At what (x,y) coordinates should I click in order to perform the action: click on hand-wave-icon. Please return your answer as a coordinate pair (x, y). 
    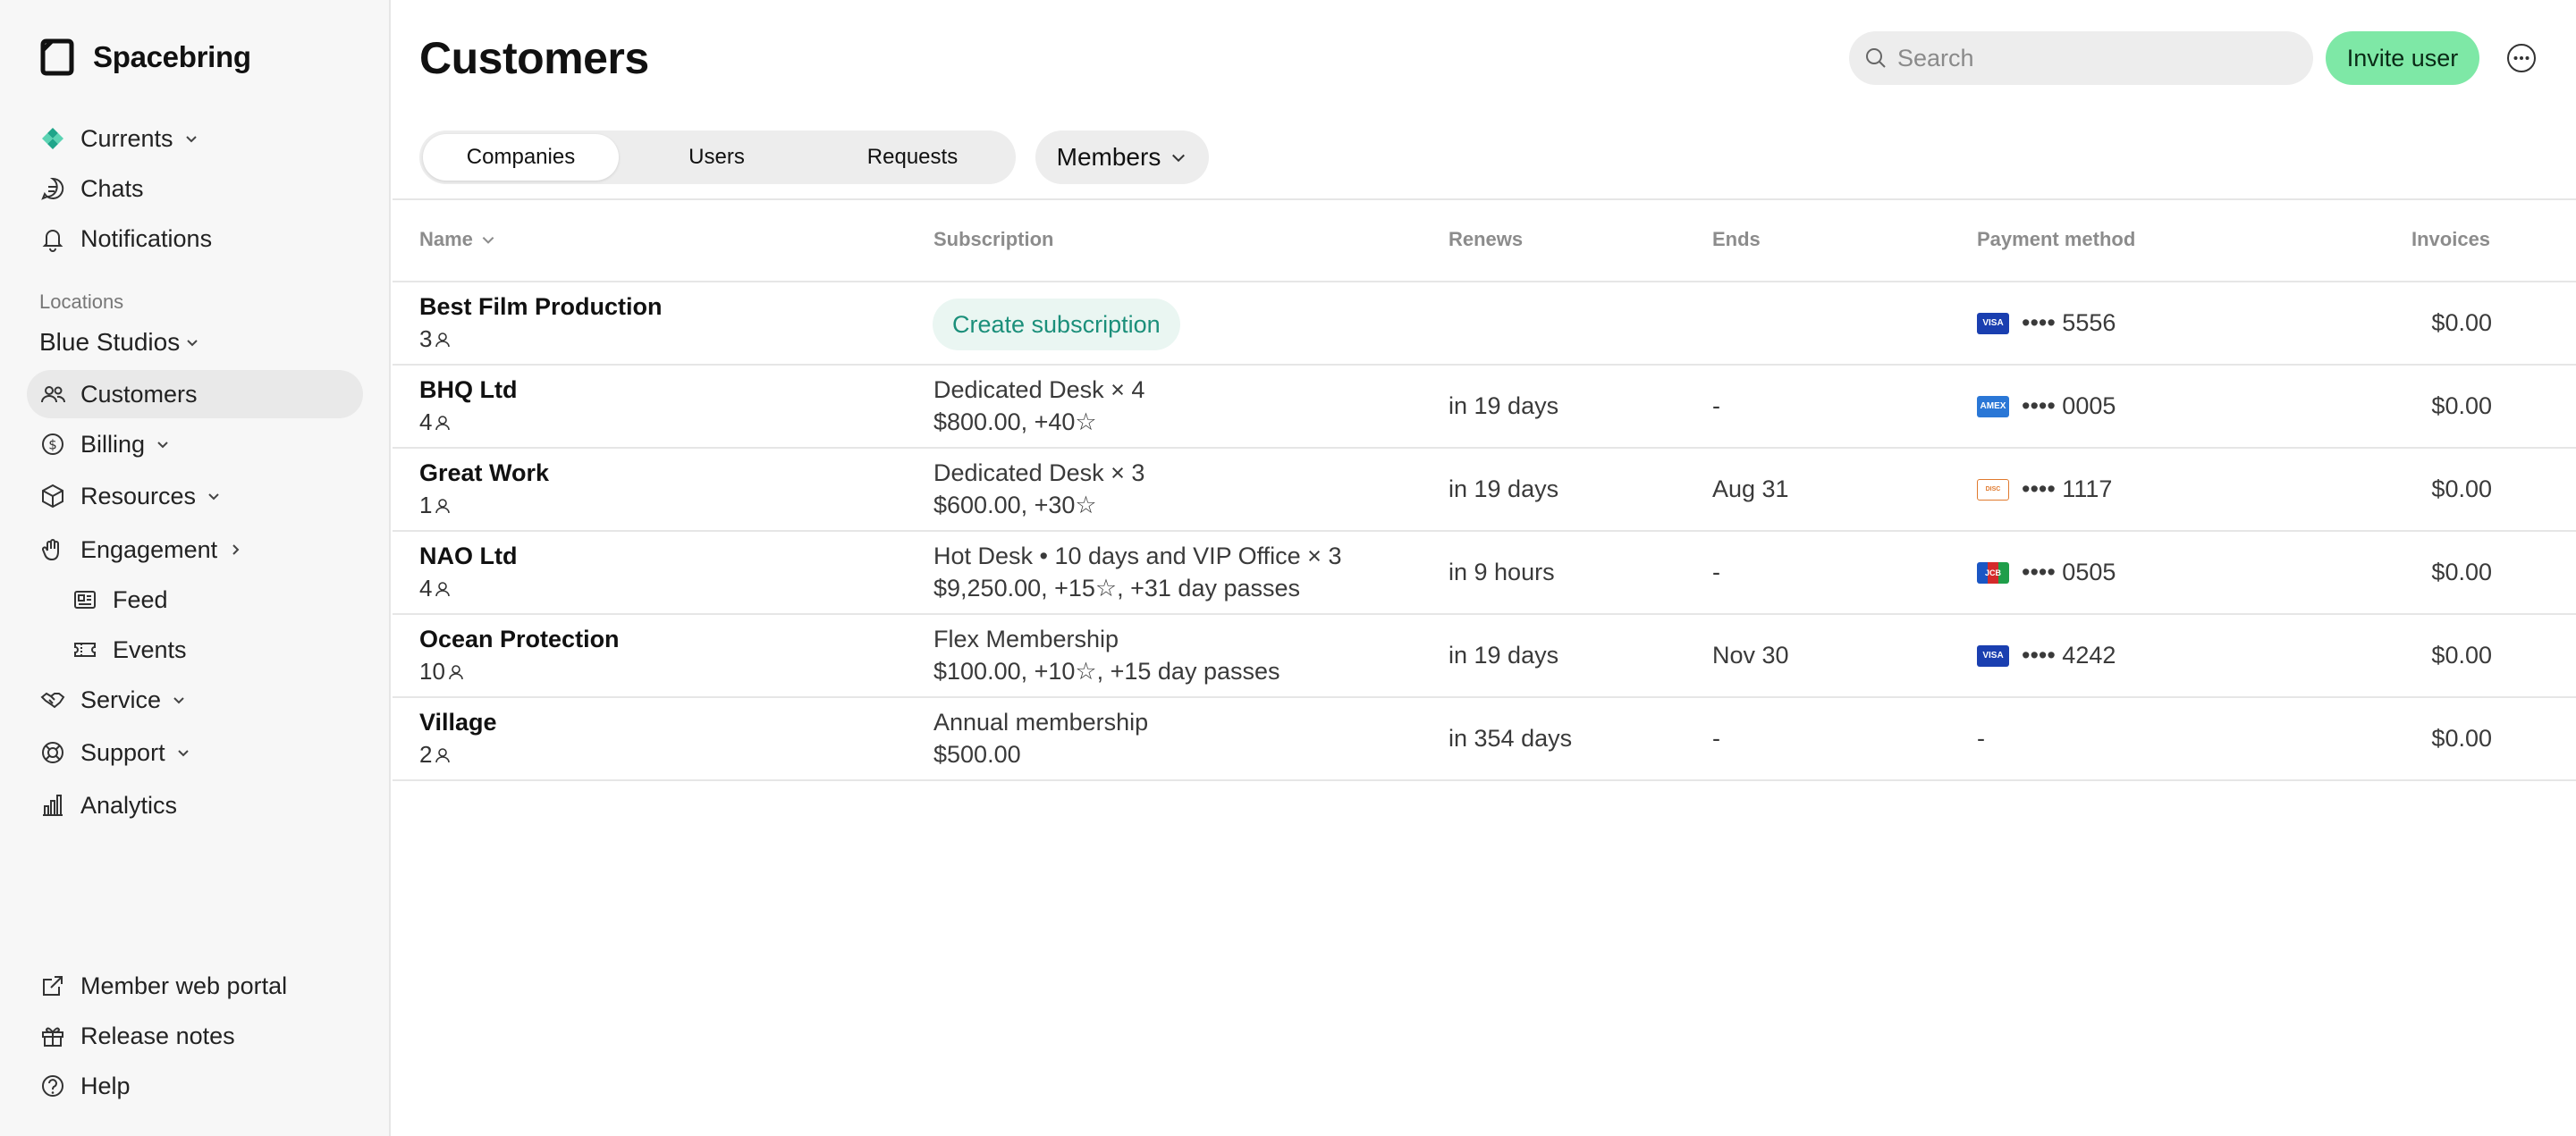
    Looking at the image, I should click on (52, 549).